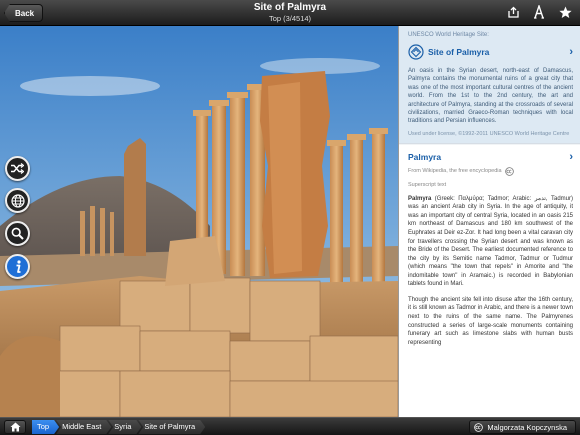 The height and width of the screenshot is (435, 580). I want to click on home-icon, so click(15, 427).